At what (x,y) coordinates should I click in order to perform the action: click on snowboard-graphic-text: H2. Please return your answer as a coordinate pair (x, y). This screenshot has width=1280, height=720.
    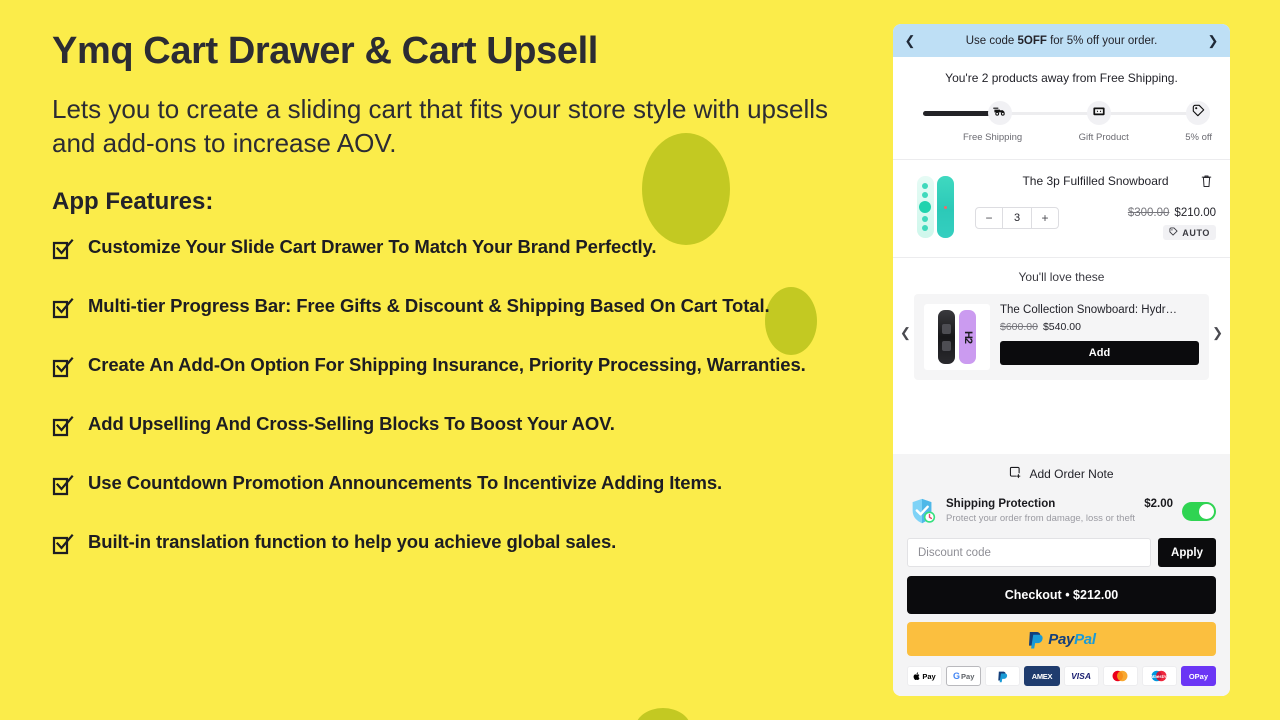
    Looking at the image, I should click on (967, 337).